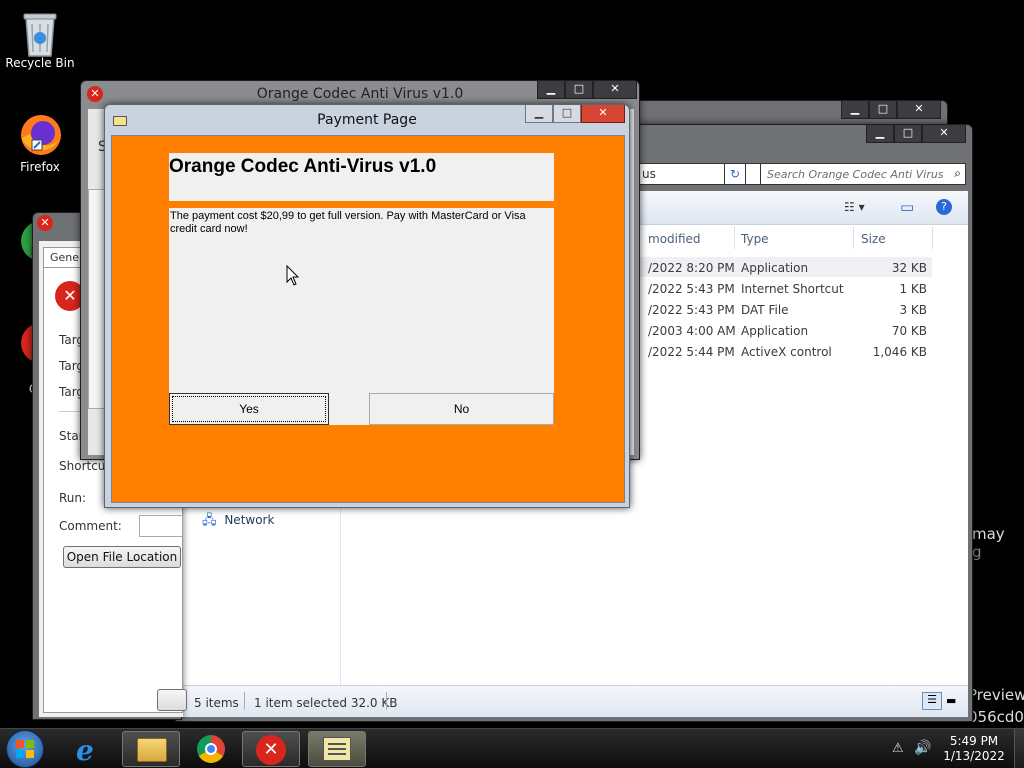 The image size is (1024, 768). I want to click on desktop-icon-label: Firefox, so click(40, 167).